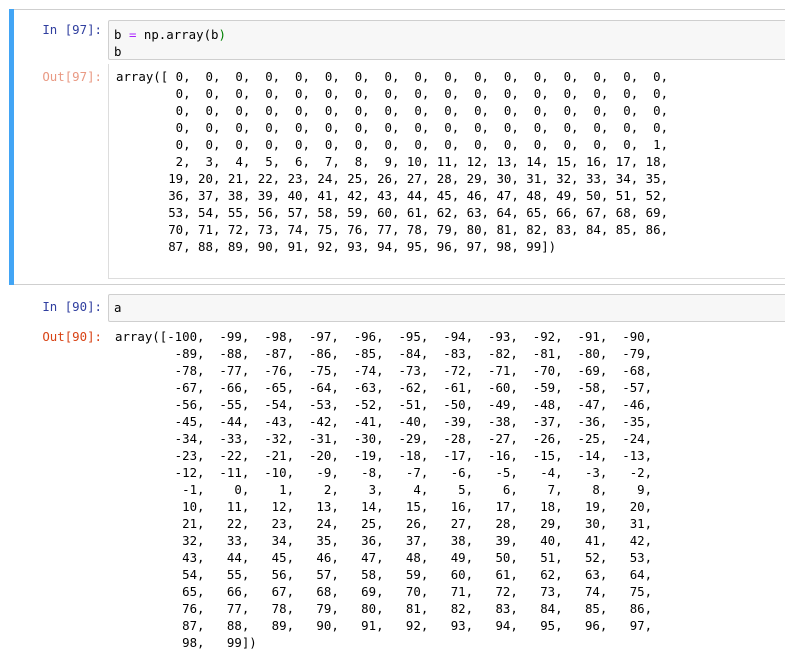 This screenshot has width=785, height=661. I want to click on output-prompt: Out[90]:, so click(72, 336).